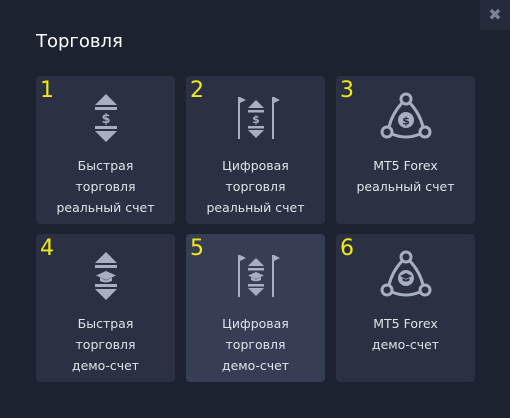 Image resolution: width=510 pixels, height=418 pixels. What do you see at coordinates (347, 90) in the screenshot?
I see `card-number: 3` at bounding box center [347, 90].